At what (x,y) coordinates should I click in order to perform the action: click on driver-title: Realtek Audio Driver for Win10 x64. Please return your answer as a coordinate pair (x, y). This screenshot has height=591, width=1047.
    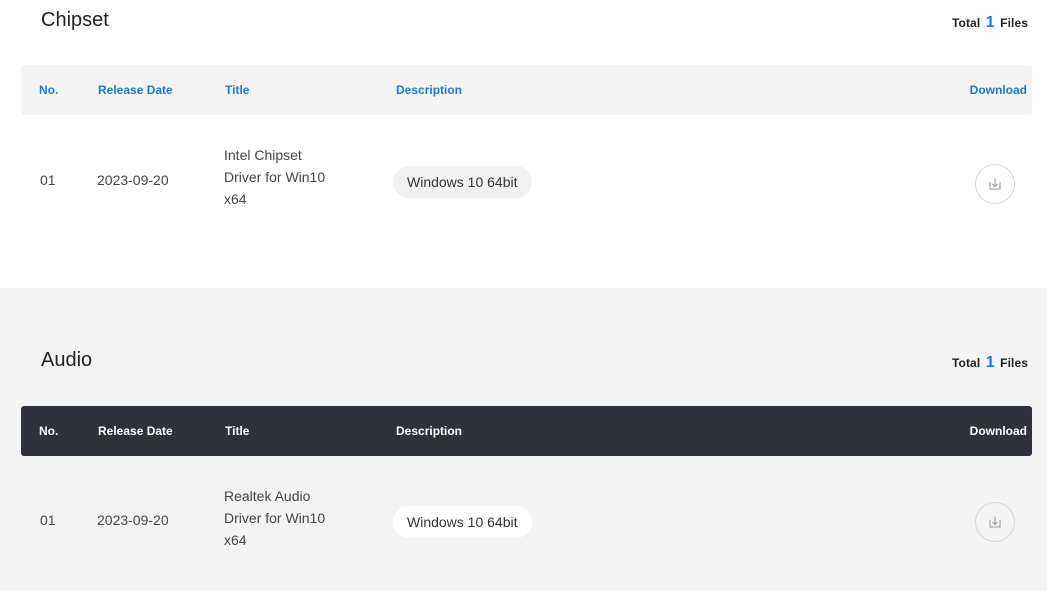
    Looking at the image, I should click on (275, 518).